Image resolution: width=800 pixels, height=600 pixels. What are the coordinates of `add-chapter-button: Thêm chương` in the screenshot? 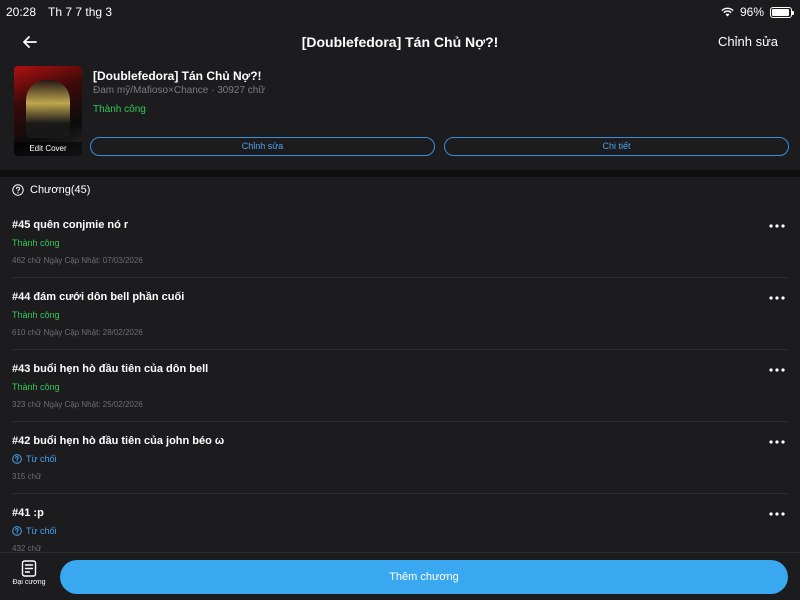 It's located at (424, 577).